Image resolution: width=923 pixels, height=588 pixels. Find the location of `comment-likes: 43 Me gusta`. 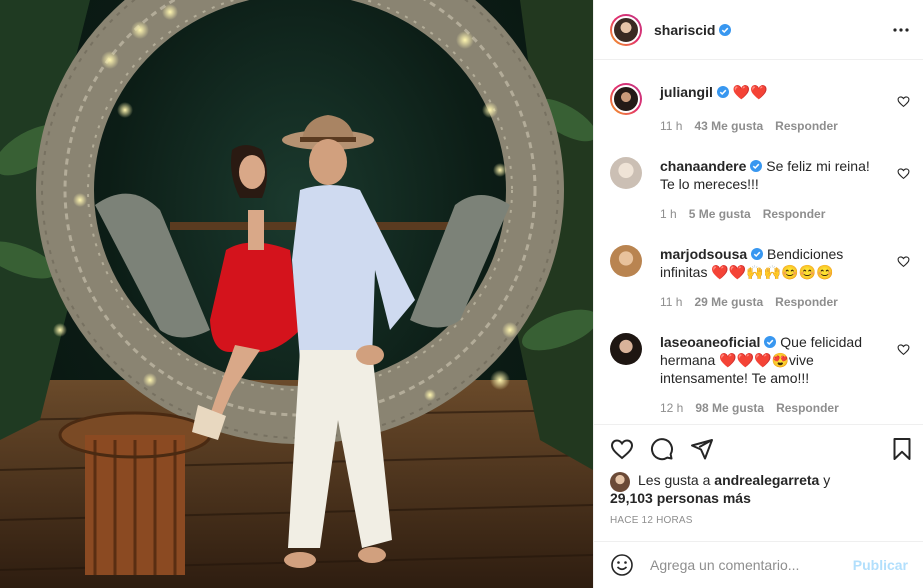

comment-likes: 43 Me gusta is located at coordinates (728, 126).